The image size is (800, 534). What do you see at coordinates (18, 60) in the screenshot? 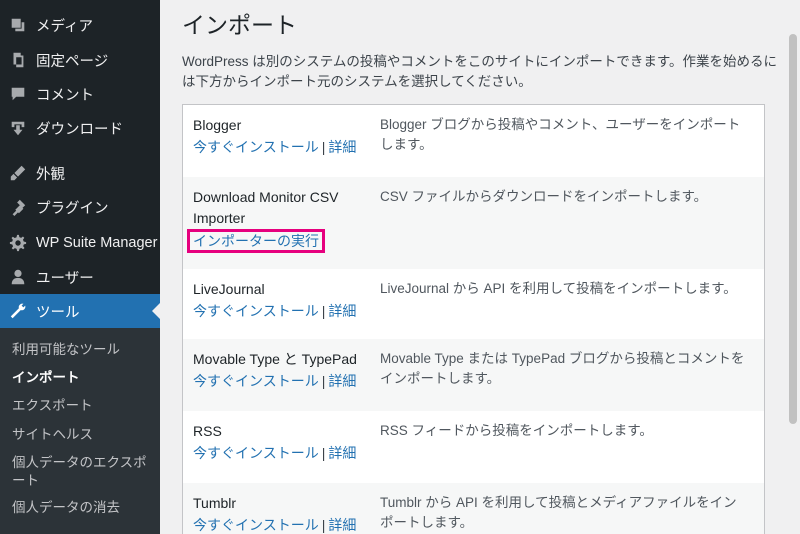
I see `pages-icon` at bounding box center [18, 60].